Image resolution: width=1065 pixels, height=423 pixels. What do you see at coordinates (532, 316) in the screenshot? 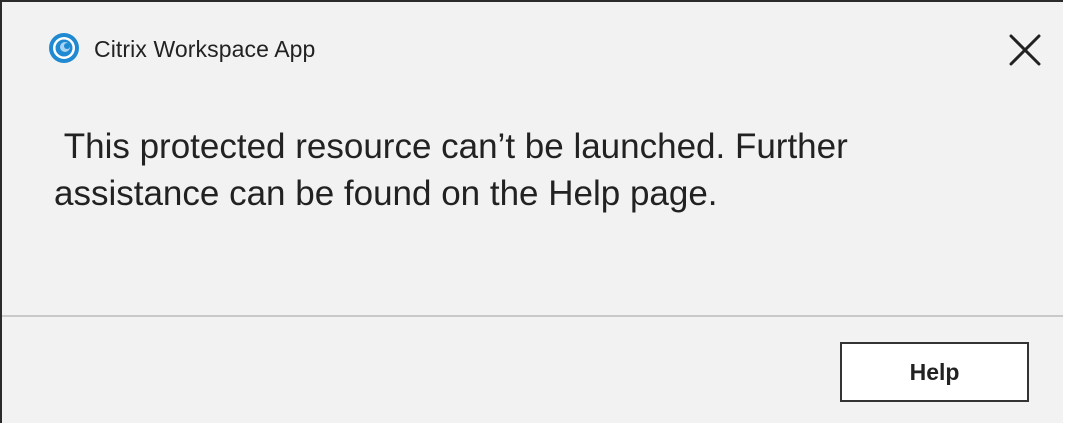
I see `footer-divider` at bounding box center [532, 316].